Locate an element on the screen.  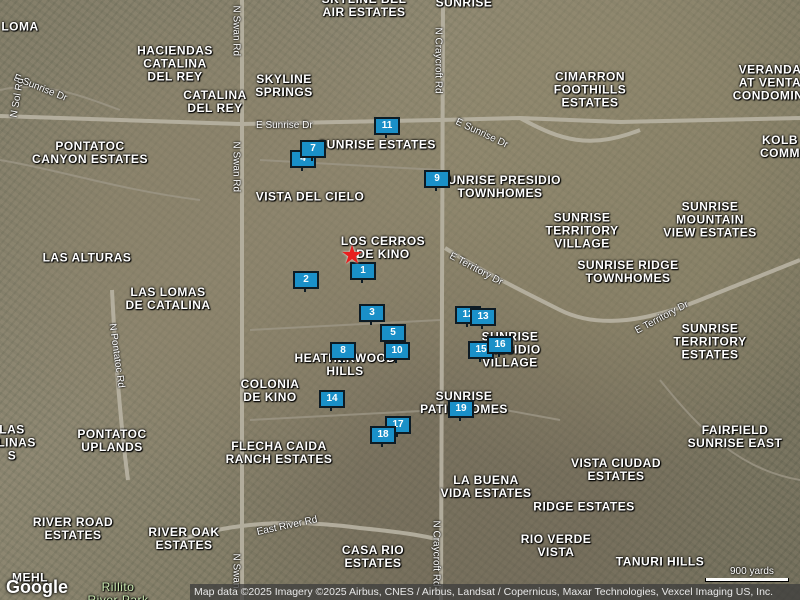
area-label-sunrise-ridge-th: SUNRISE RIDGE TOWNHOMES is located at coordinates (628, 271).